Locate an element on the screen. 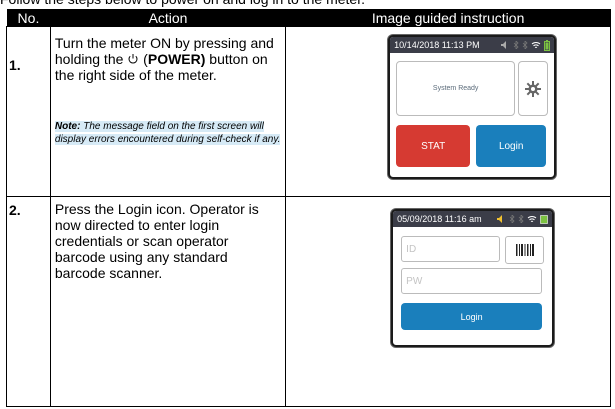 This screenshot has width=615, height=409. power-icon is located at coordinates (133, 59).